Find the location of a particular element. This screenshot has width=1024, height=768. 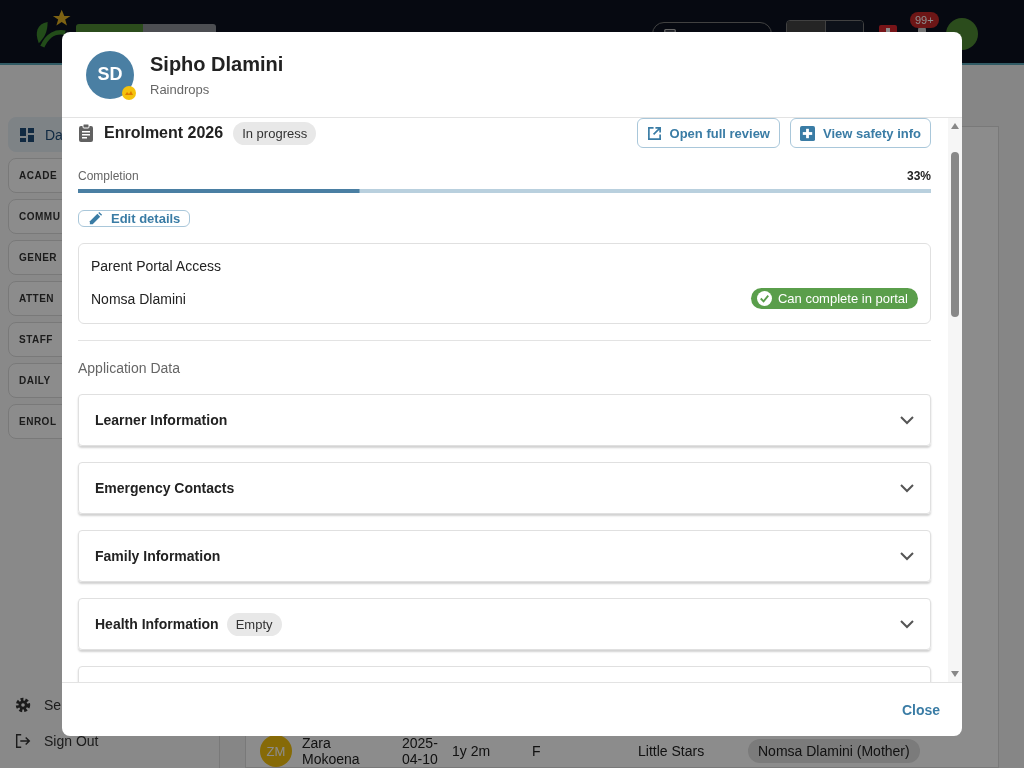

sidebar-footer-item: Sign Out is located at coordinates (110, 741).